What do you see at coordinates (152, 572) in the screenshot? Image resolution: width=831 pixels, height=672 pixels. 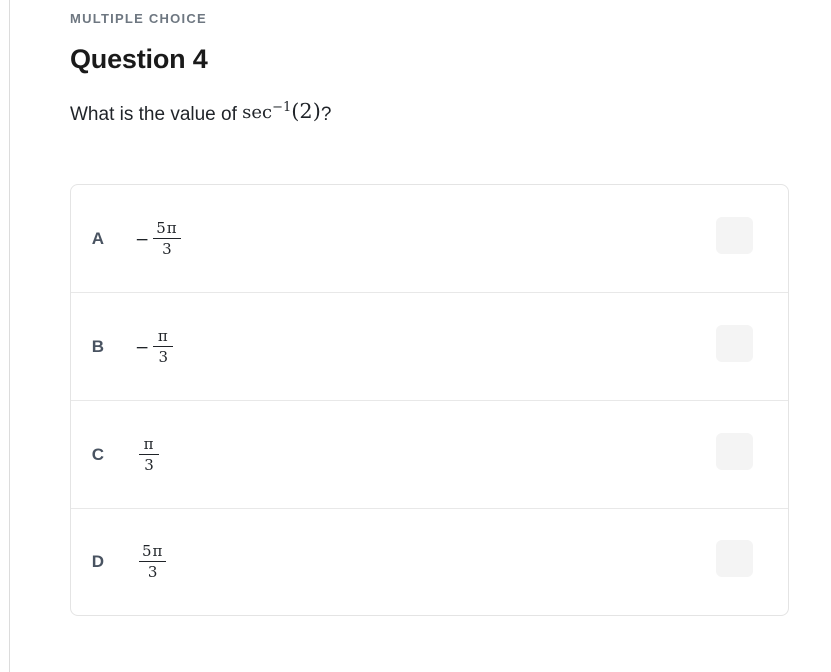 I see `fraction-denominator-d: 3` at bounding box center [152, 572].